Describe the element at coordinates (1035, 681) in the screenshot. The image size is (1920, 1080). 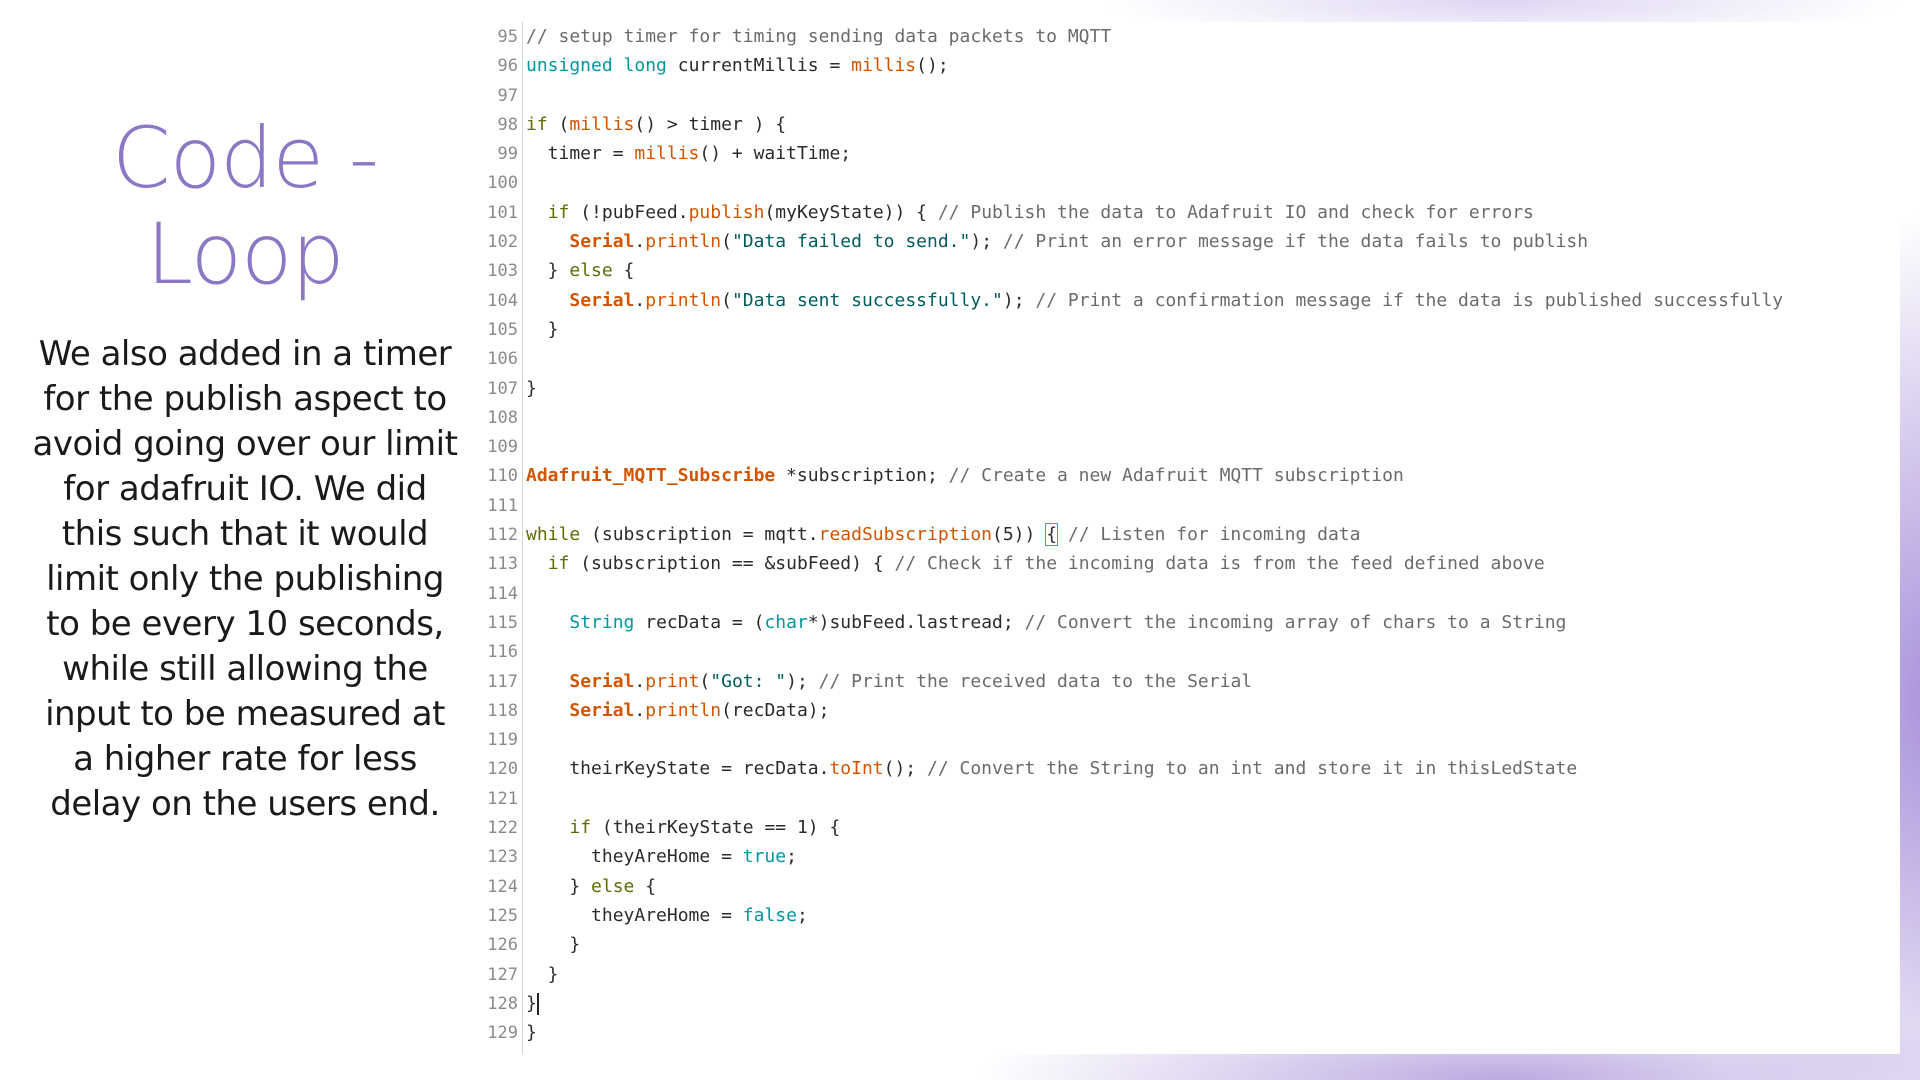
I see `code-token: // Print the received data to the Serial` at that location.